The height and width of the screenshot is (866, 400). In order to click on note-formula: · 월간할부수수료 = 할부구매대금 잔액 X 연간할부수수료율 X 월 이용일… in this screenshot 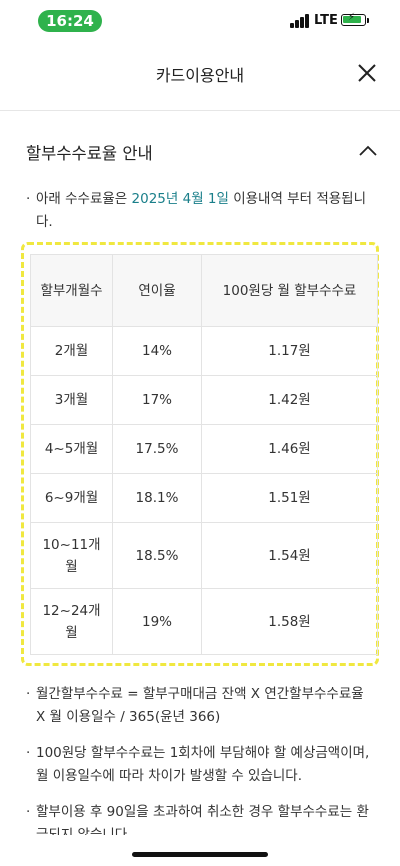, I will do `click(201, 706)`.